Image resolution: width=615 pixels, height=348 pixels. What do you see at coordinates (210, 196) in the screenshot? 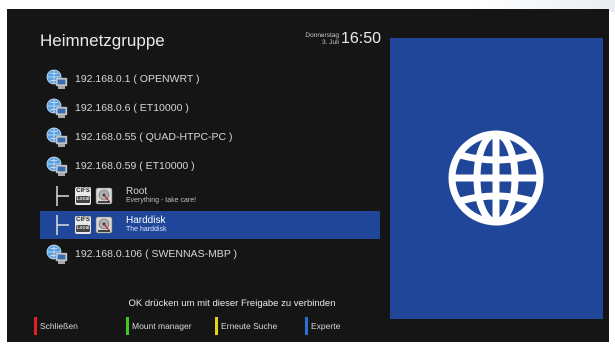
I see `share-row: CIFS Local Root Everything - take care!` at bounding box center [210, 196].